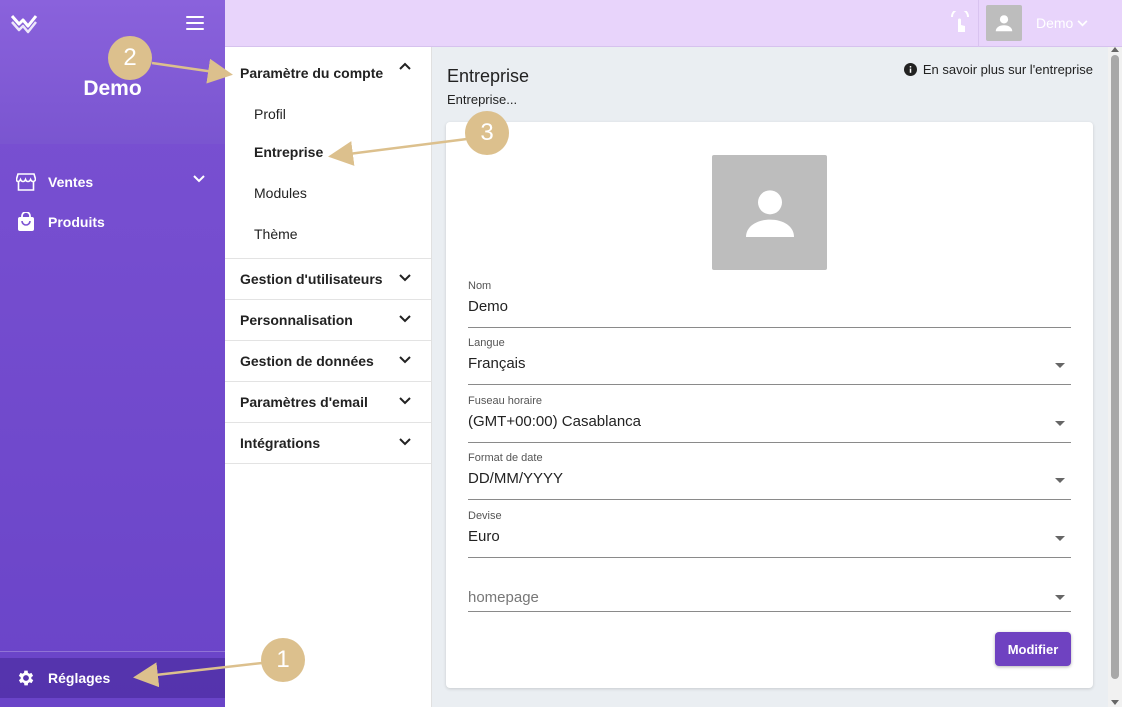 Image resolution: width=1122 pixels, height=707 pixels. I want to click on section-label: Paramètres d'email, so click(304, 402).